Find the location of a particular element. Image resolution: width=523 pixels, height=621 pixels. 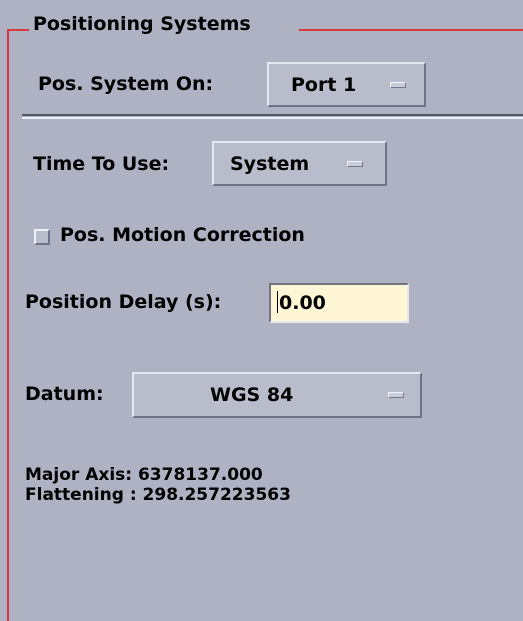

datum-value: WGS 84 is located at coordinates (252, 395).